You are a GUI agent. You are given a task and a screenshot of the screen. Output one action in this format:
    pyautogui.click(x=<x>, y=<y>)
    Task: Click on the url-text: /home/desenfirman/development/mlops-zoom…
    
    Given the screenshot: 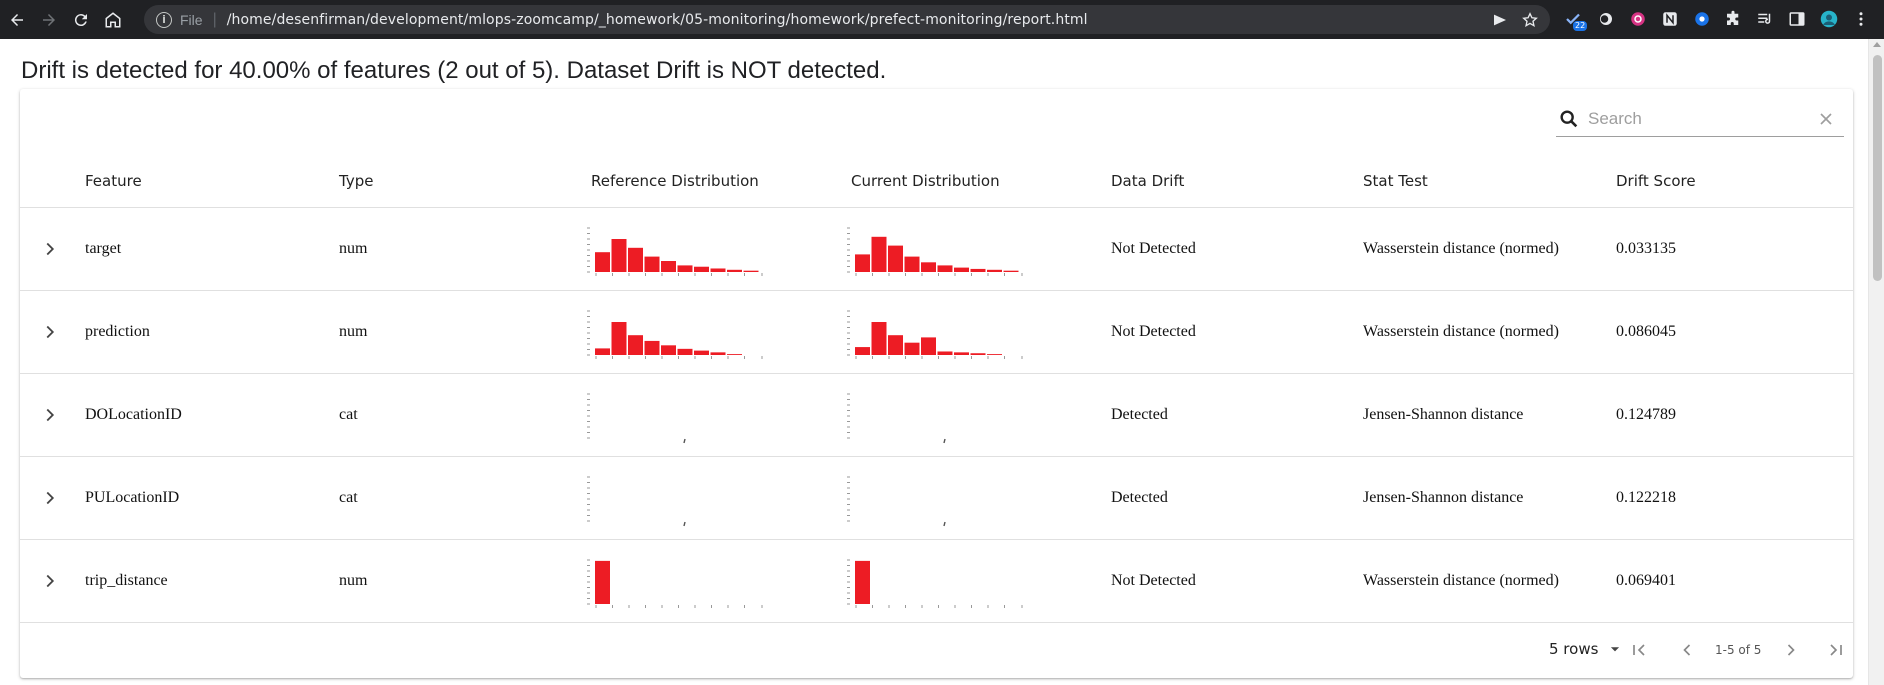 What is the action you would take?
    pyautogui.click(x=657, y=20)
    